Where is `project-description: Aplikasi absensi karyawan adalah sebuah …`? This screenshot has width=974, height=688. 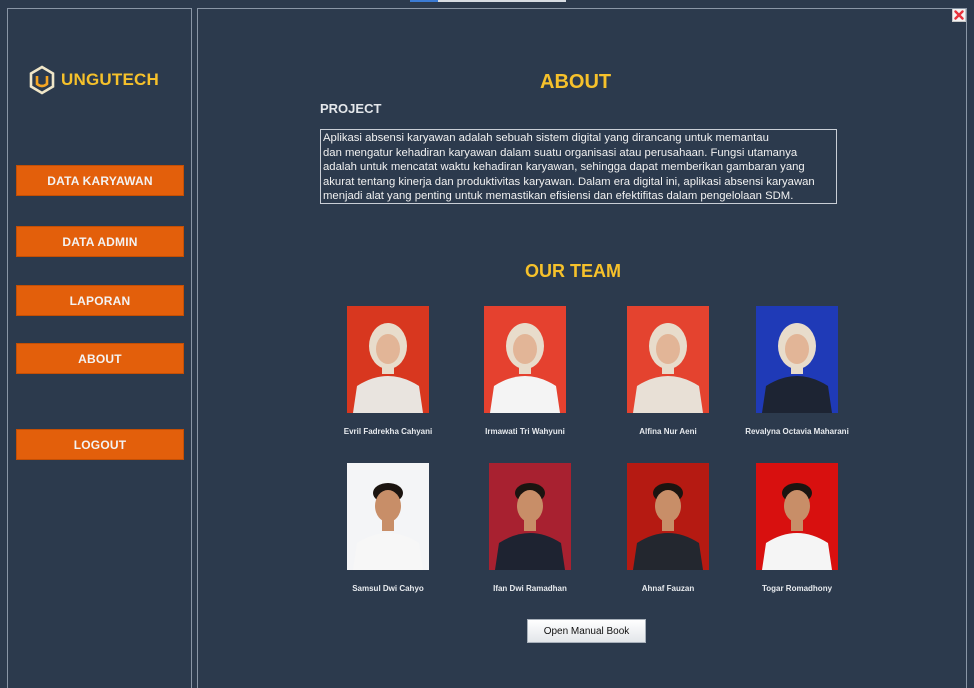 project-description: Aplikasi absensi karyawan adalah sebuah … is located at coordinates (578, 166).